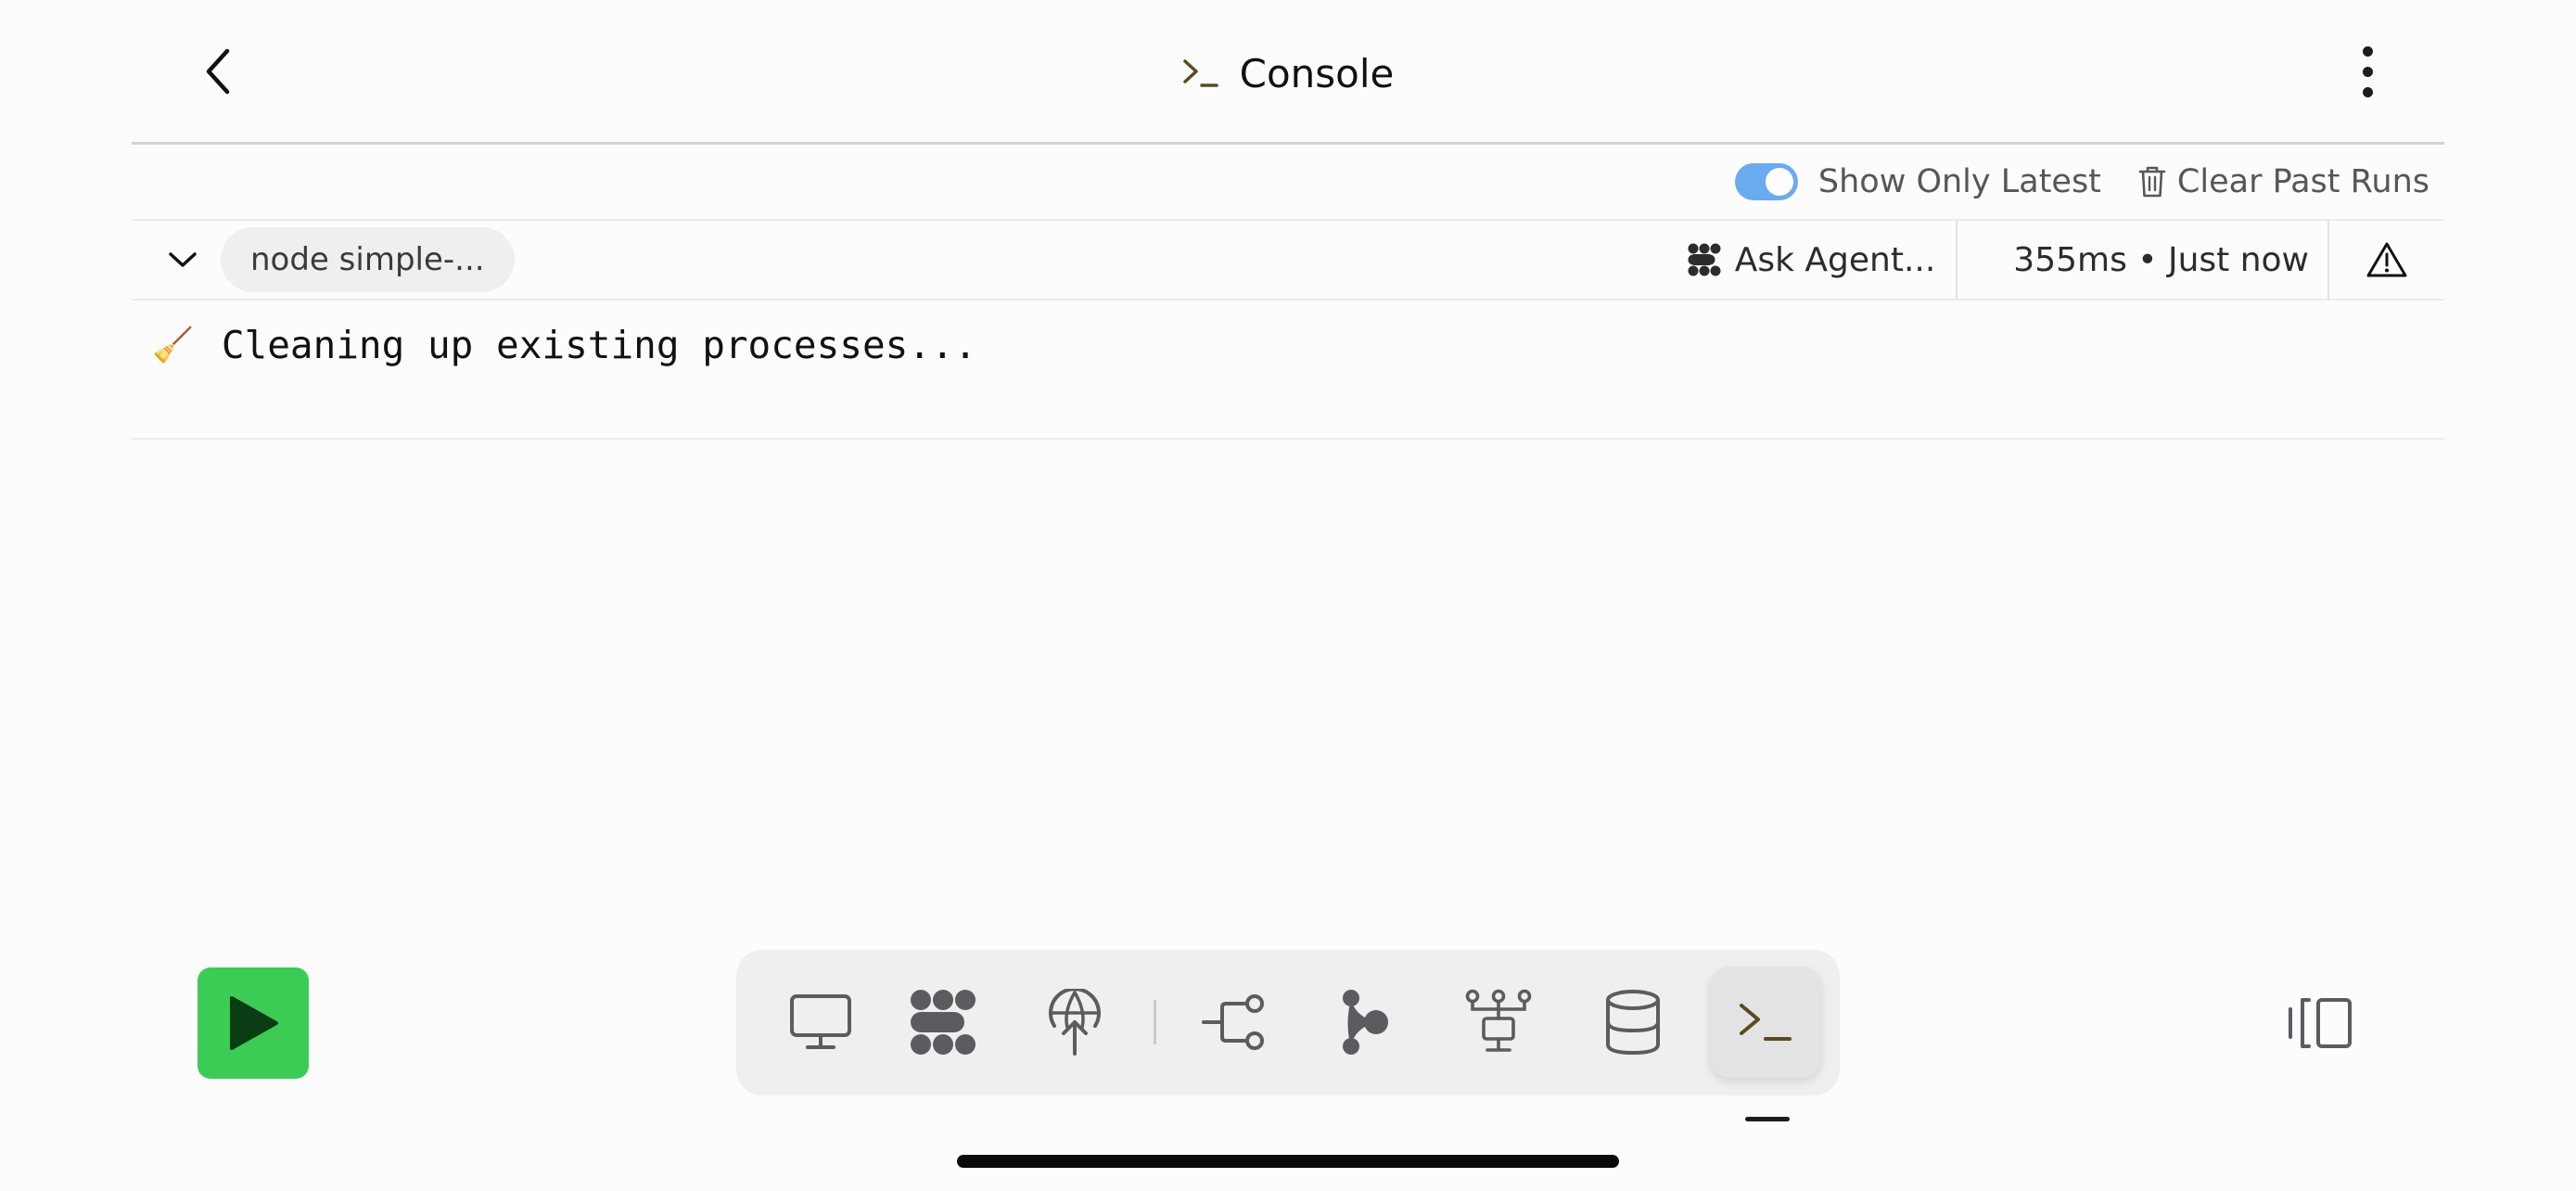  I want to click on clear-past-runs-label: Clear Past Runs, so click(2302, 181).